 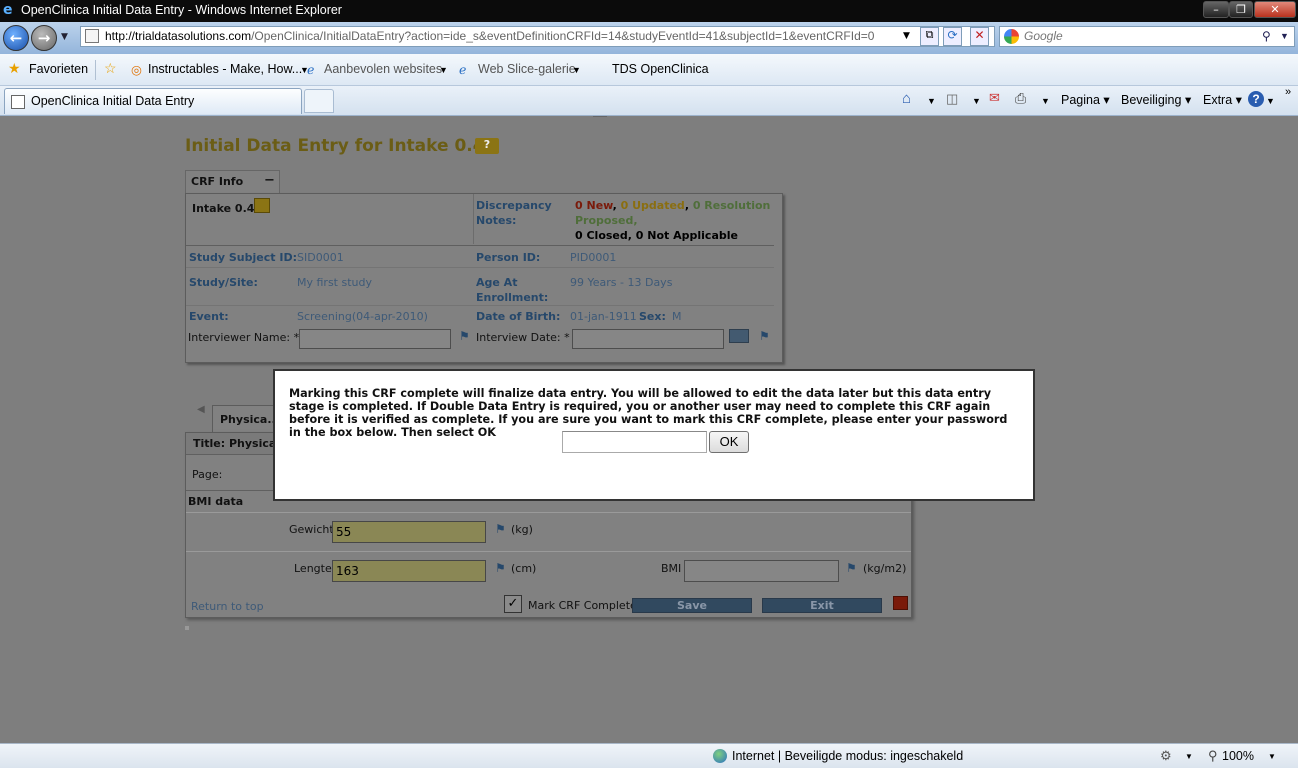 What do you see at coordinates (761, 571) in the screenshot?
I see `bmi-input` at bounding box center [761, 571].